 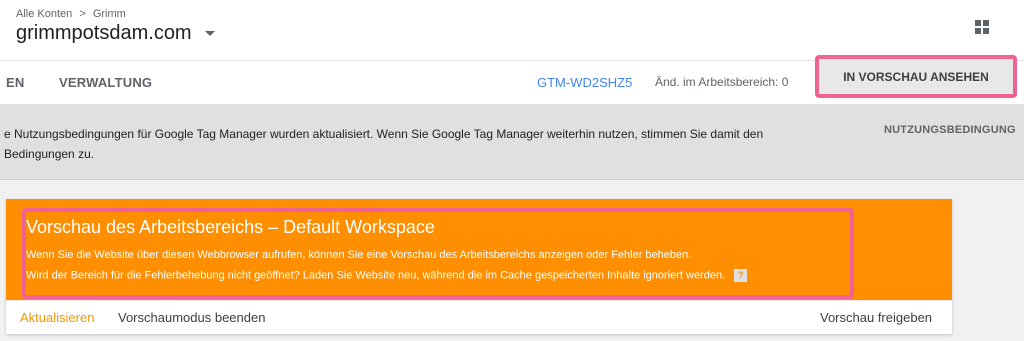 I want to click on tab-partial: EN, so click(x=15, y=82).